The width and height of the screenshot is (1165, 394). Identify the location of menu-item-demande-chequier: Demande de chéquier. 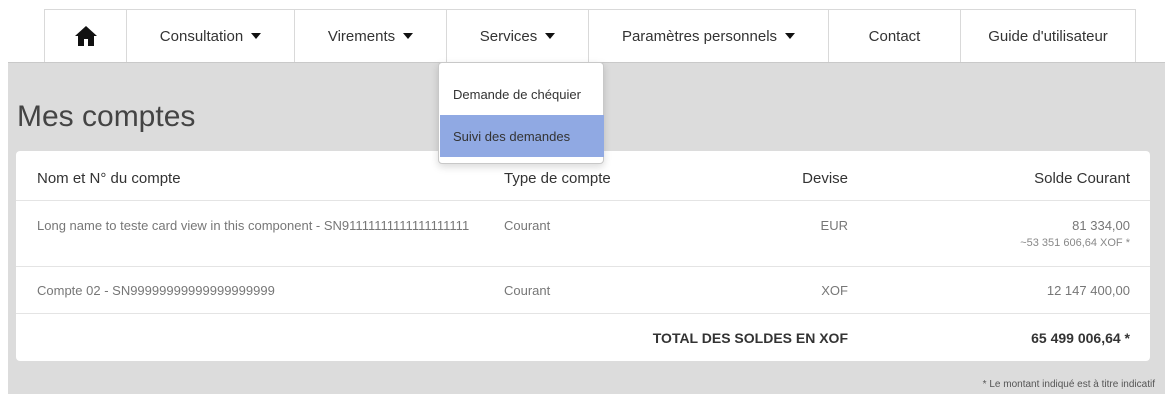
(522, 94).